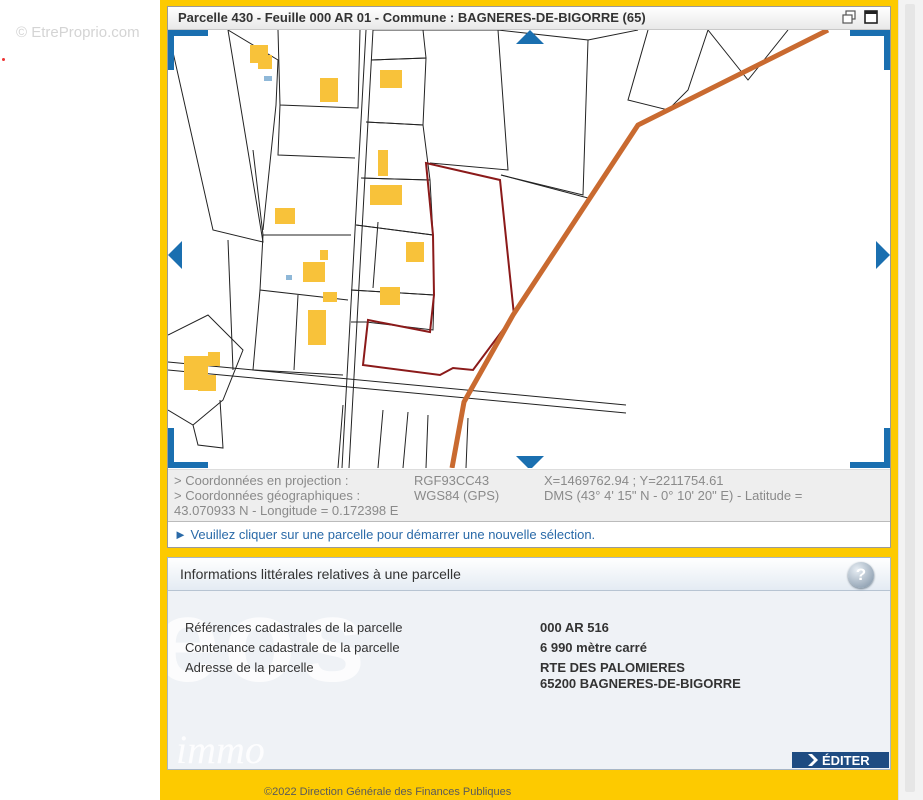  I want to click on cadastral-reference-value: 000 AR 516, so click(574, 627).